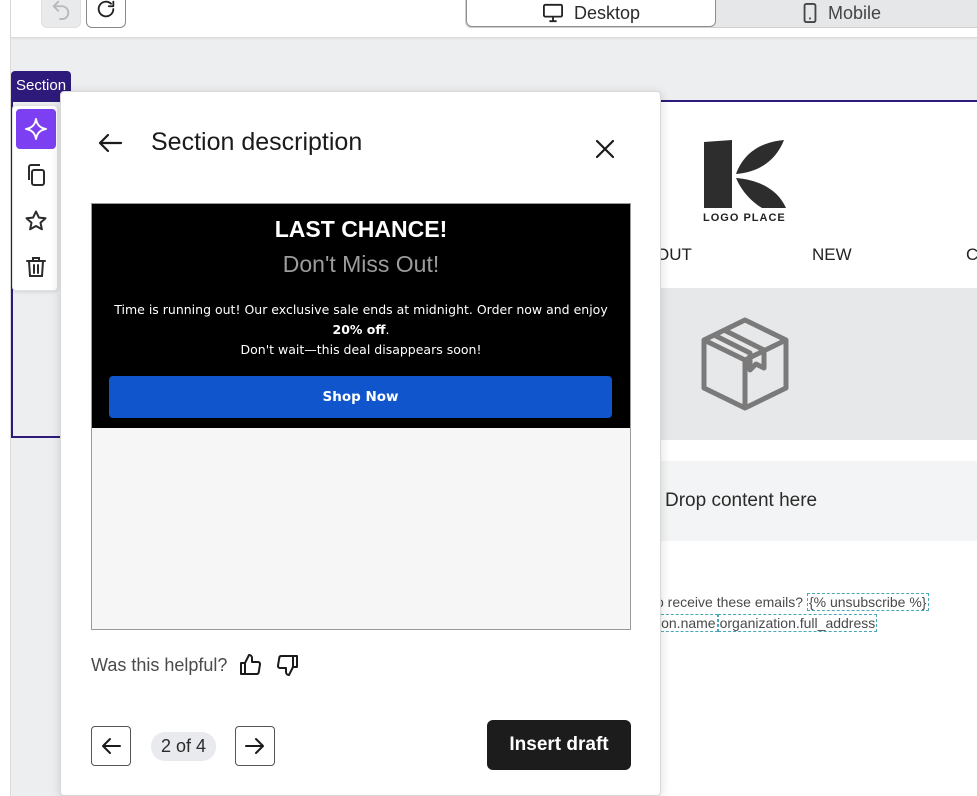  What do you see at coordinates (361, 349) in the screenshot?
I see `promo-body-line2: Don't wait—this deal disappears soon!` at bounding box center [361, 349].